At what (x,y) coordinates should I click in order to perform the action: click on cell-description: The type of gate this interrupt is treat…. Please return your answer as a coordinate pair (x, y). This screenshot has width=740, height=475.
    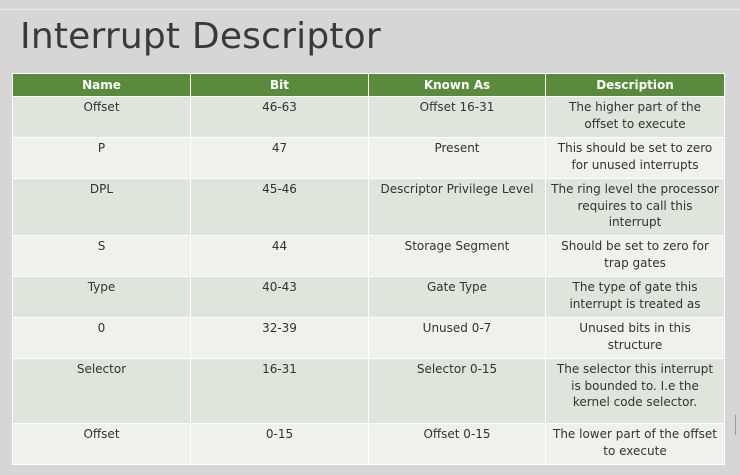
    Looking at the image, I should click on (635, 297).